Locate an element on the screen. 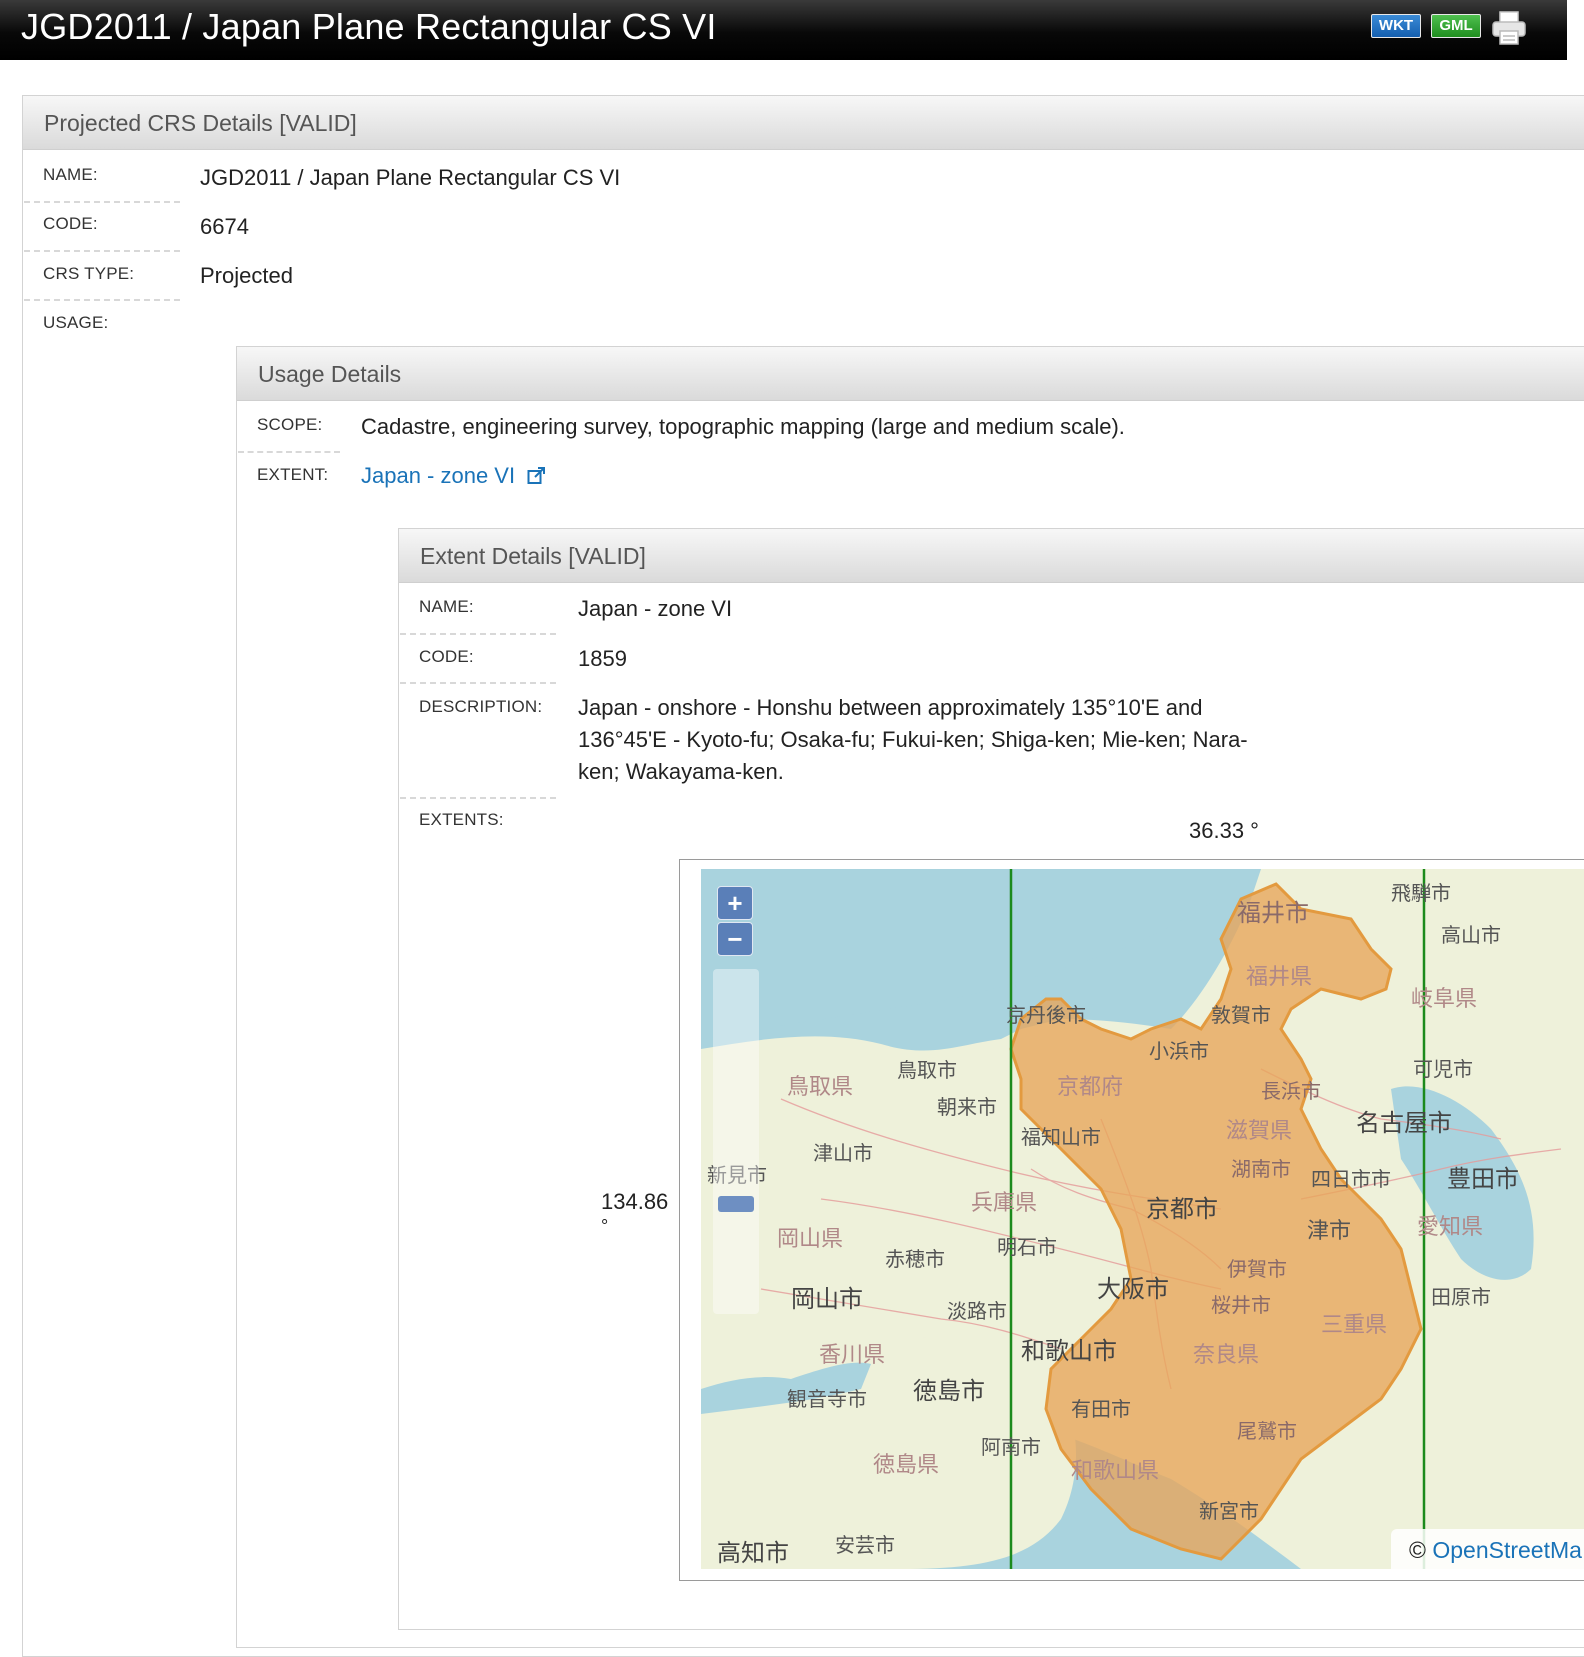  extent-name-value: Japan - zone VI is located at coordinates (655, 608).